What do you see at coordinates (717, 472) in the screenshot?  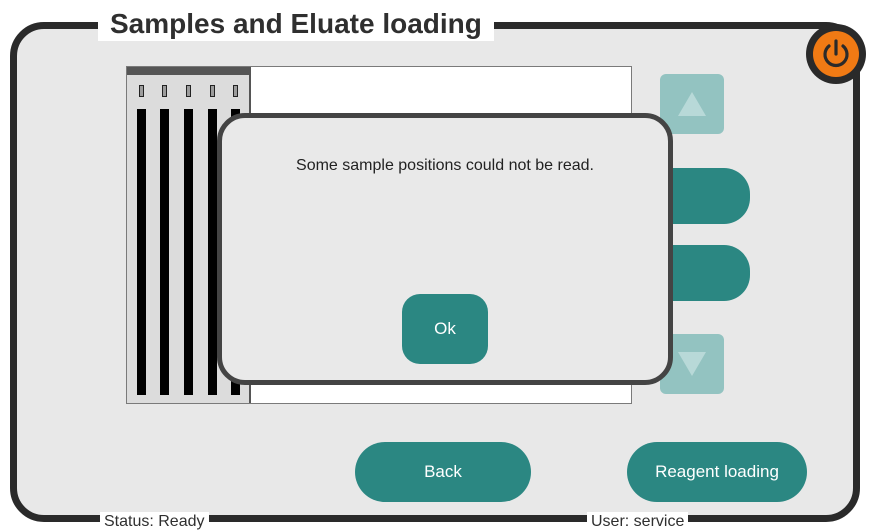 I see `reagent-loading-button: Reagent loading` at bounding box center [717, 472].